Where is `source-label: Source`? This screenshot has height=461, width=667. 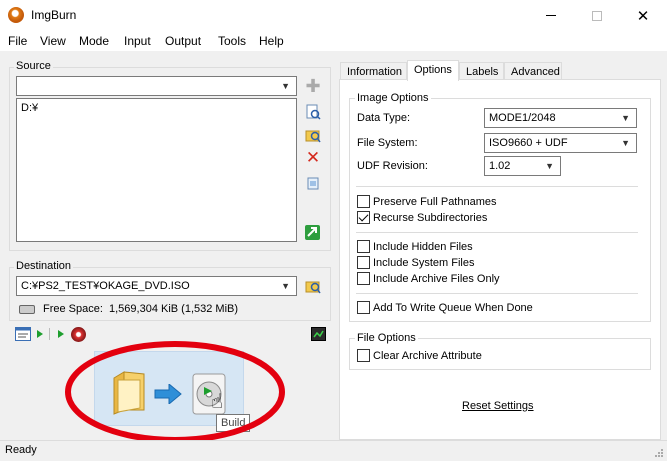 source-label: Source is located at coordinates (33, 66).